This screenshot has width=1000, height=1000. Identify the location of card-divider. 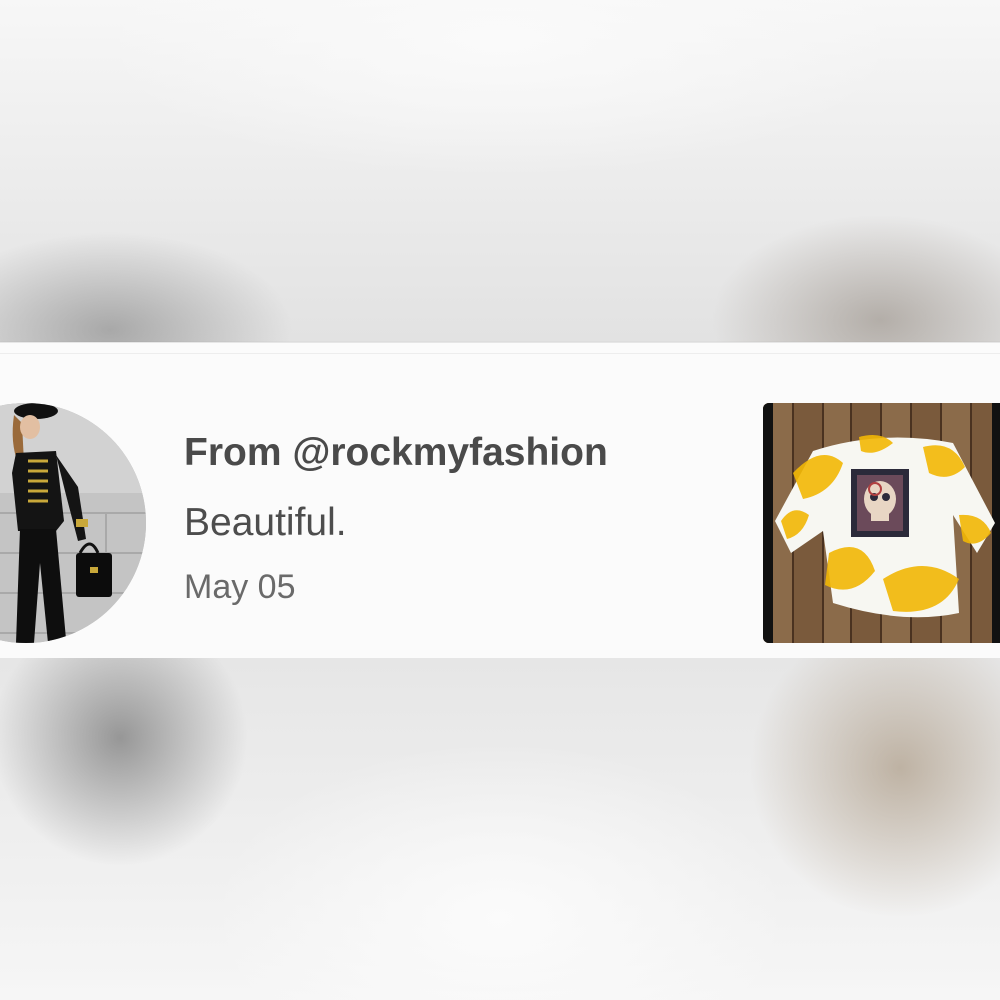
(500, 353).